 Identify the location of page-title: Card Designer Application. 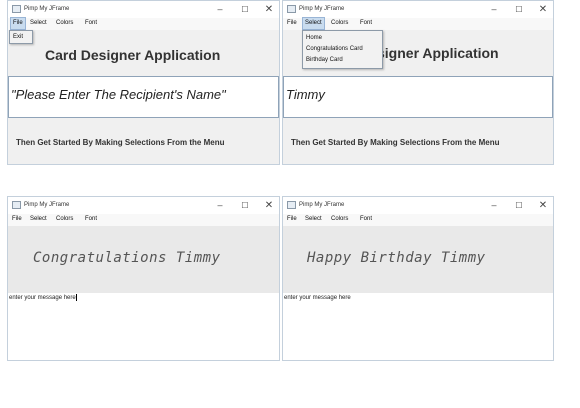
(133, 55).